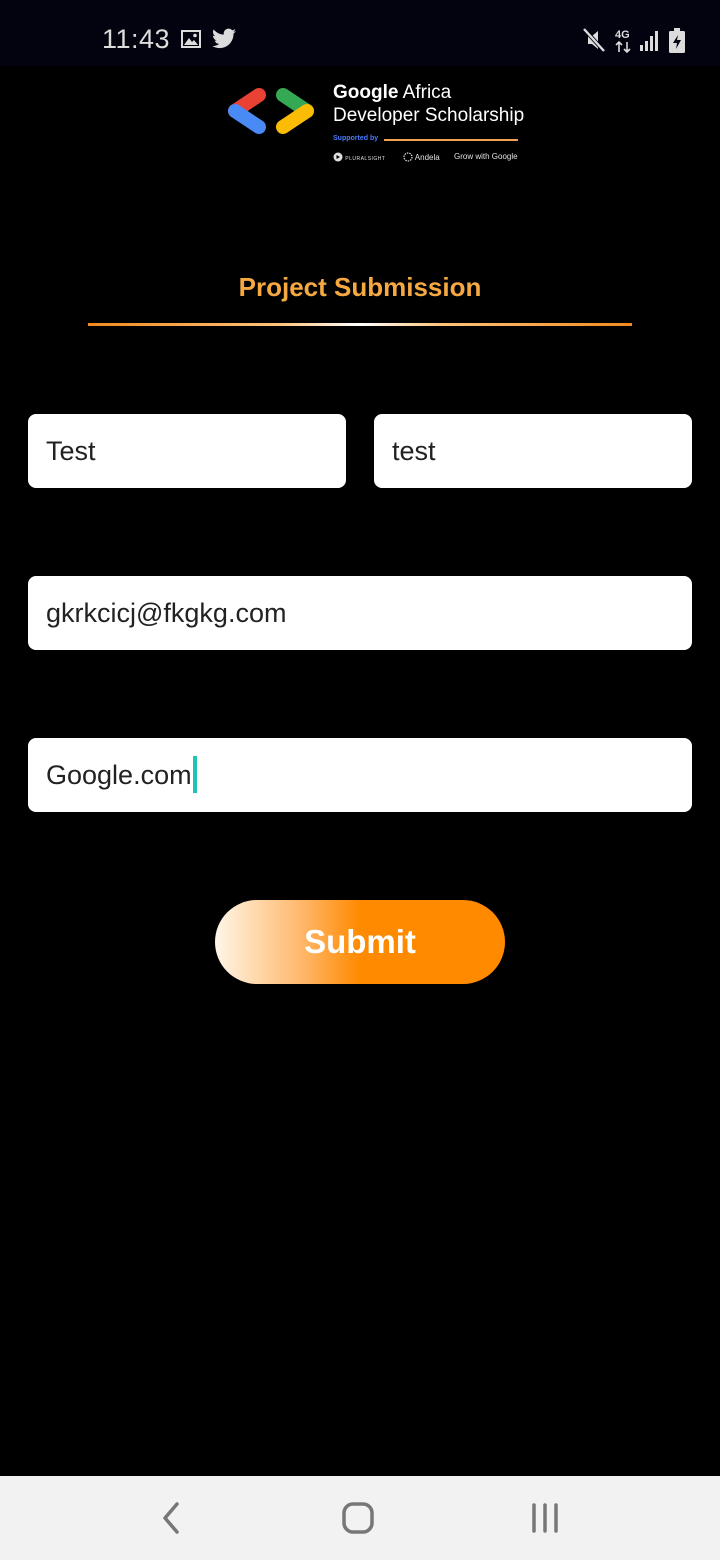  I want to click on text-caret, so click(194, 775).